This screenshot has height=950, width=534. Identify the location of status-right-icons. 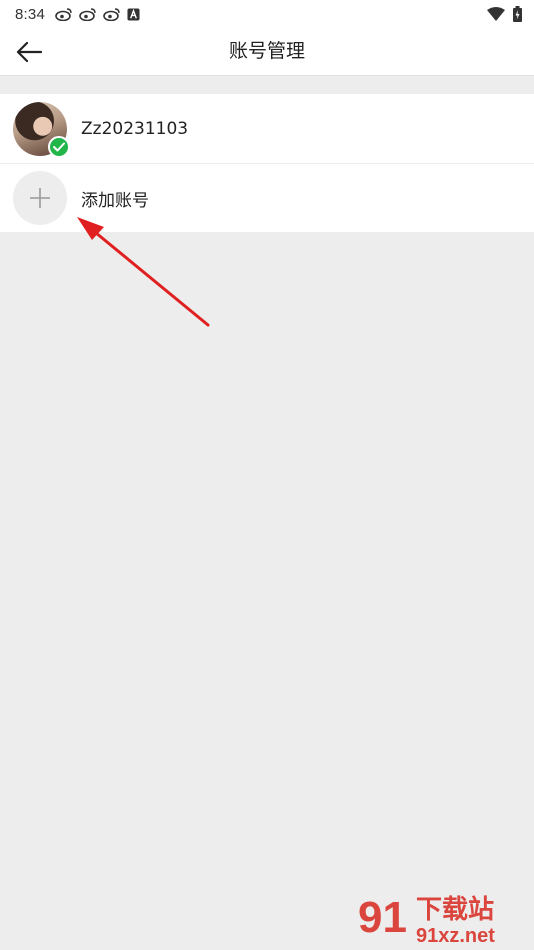
(504, 14).